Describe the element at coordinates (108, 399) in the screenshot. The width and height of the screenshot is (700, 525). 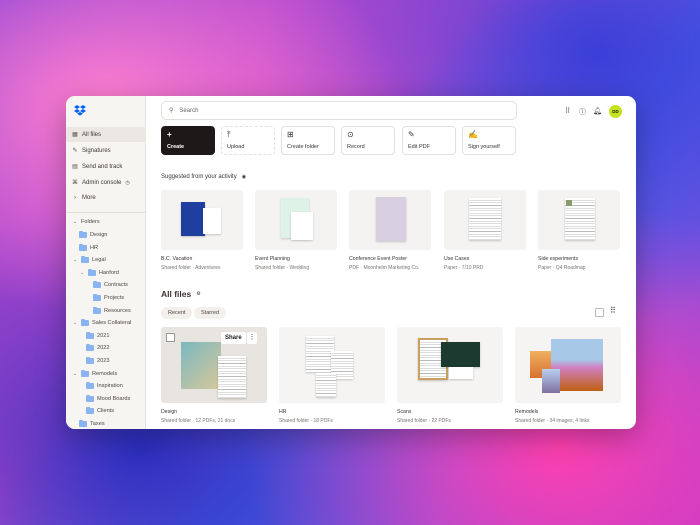
I see `folder-mood-boards: Mood Boards` at that location.